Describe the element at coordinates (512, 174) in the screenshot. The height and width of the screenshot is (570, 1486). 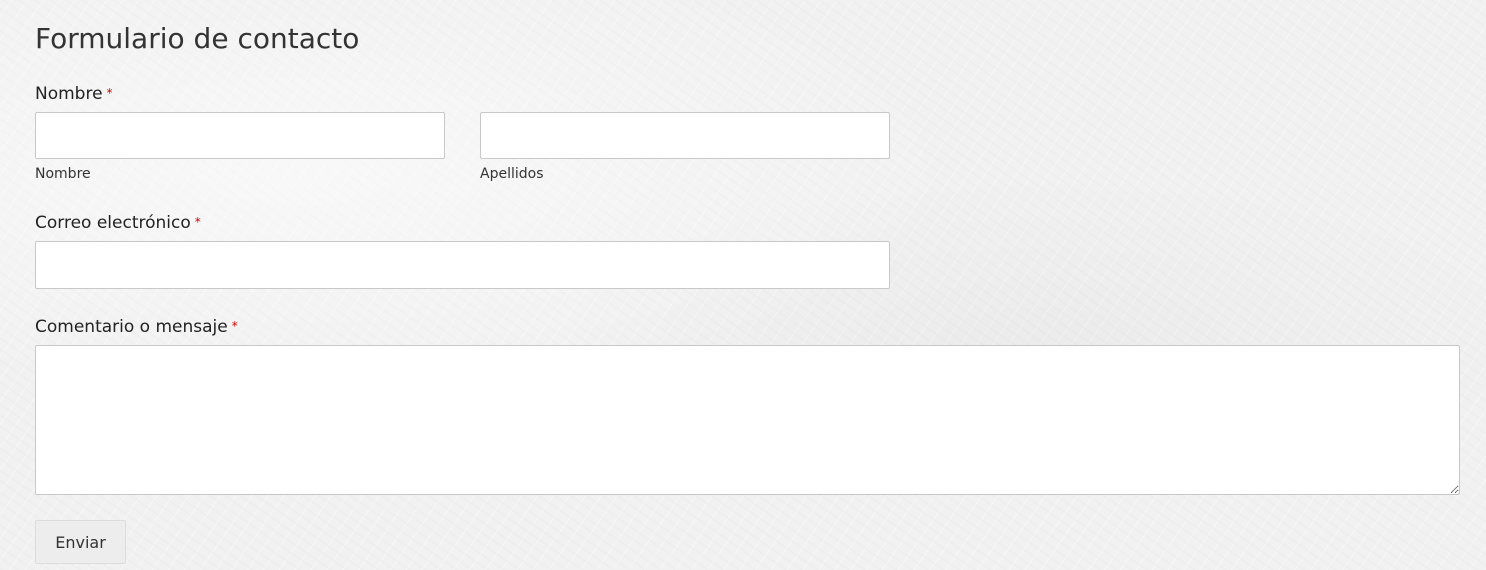
I see `last-name-sublabel: Apellidos` at that location.